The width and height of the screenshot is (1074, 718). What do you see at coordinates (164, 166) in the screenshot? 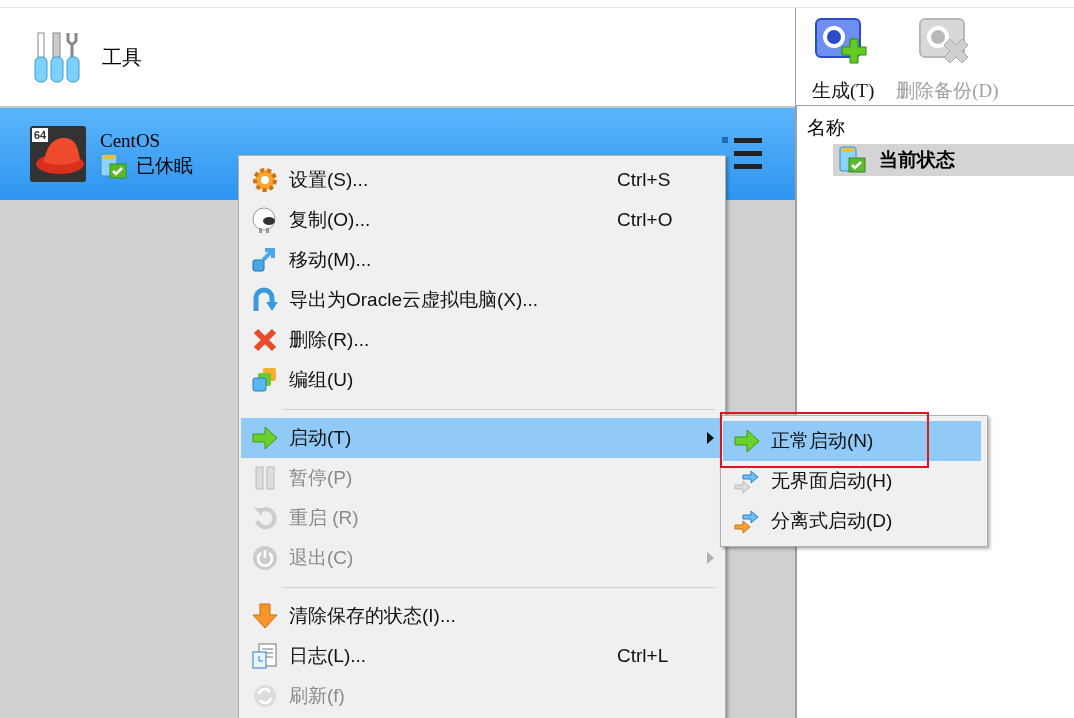
I see `vm-state: 已休眠` at bounding box center [164, 166].